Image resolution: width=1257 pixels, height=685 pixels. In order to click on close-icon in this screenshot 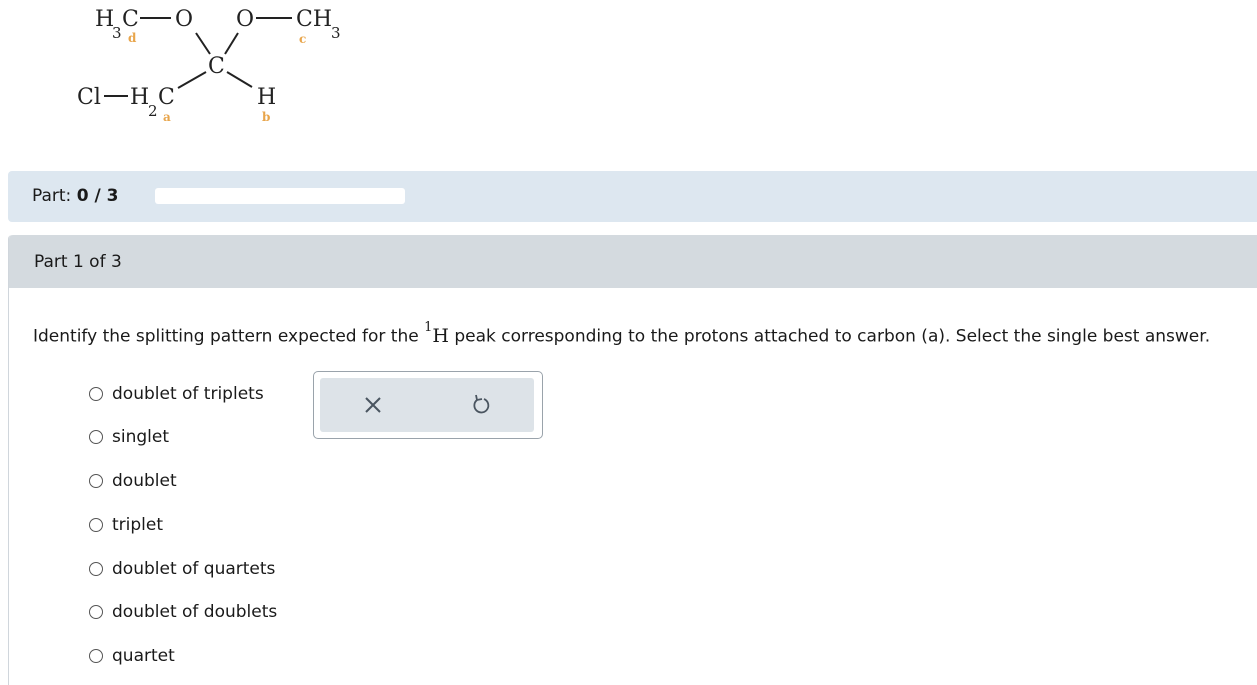, I will do `click(373, 405)`.